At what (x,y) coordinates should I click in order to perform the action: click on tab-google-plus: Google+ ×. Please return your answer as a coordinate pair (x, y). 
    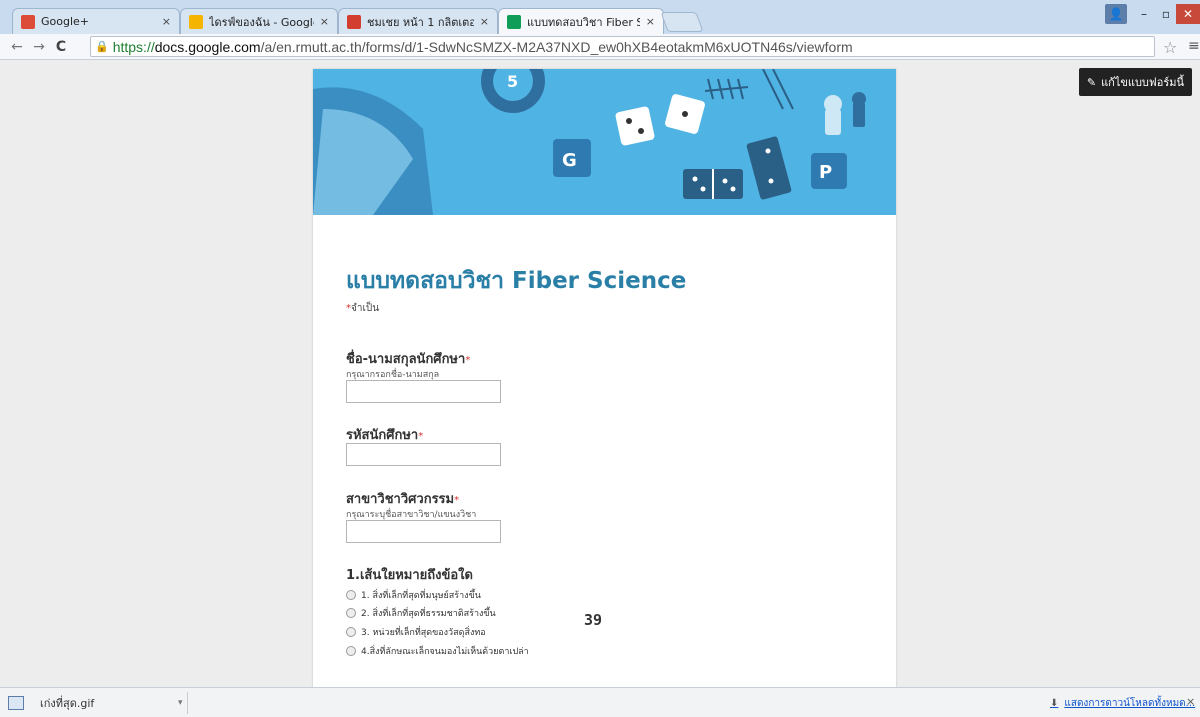
    Looking at the image, I should click on (96, 21).